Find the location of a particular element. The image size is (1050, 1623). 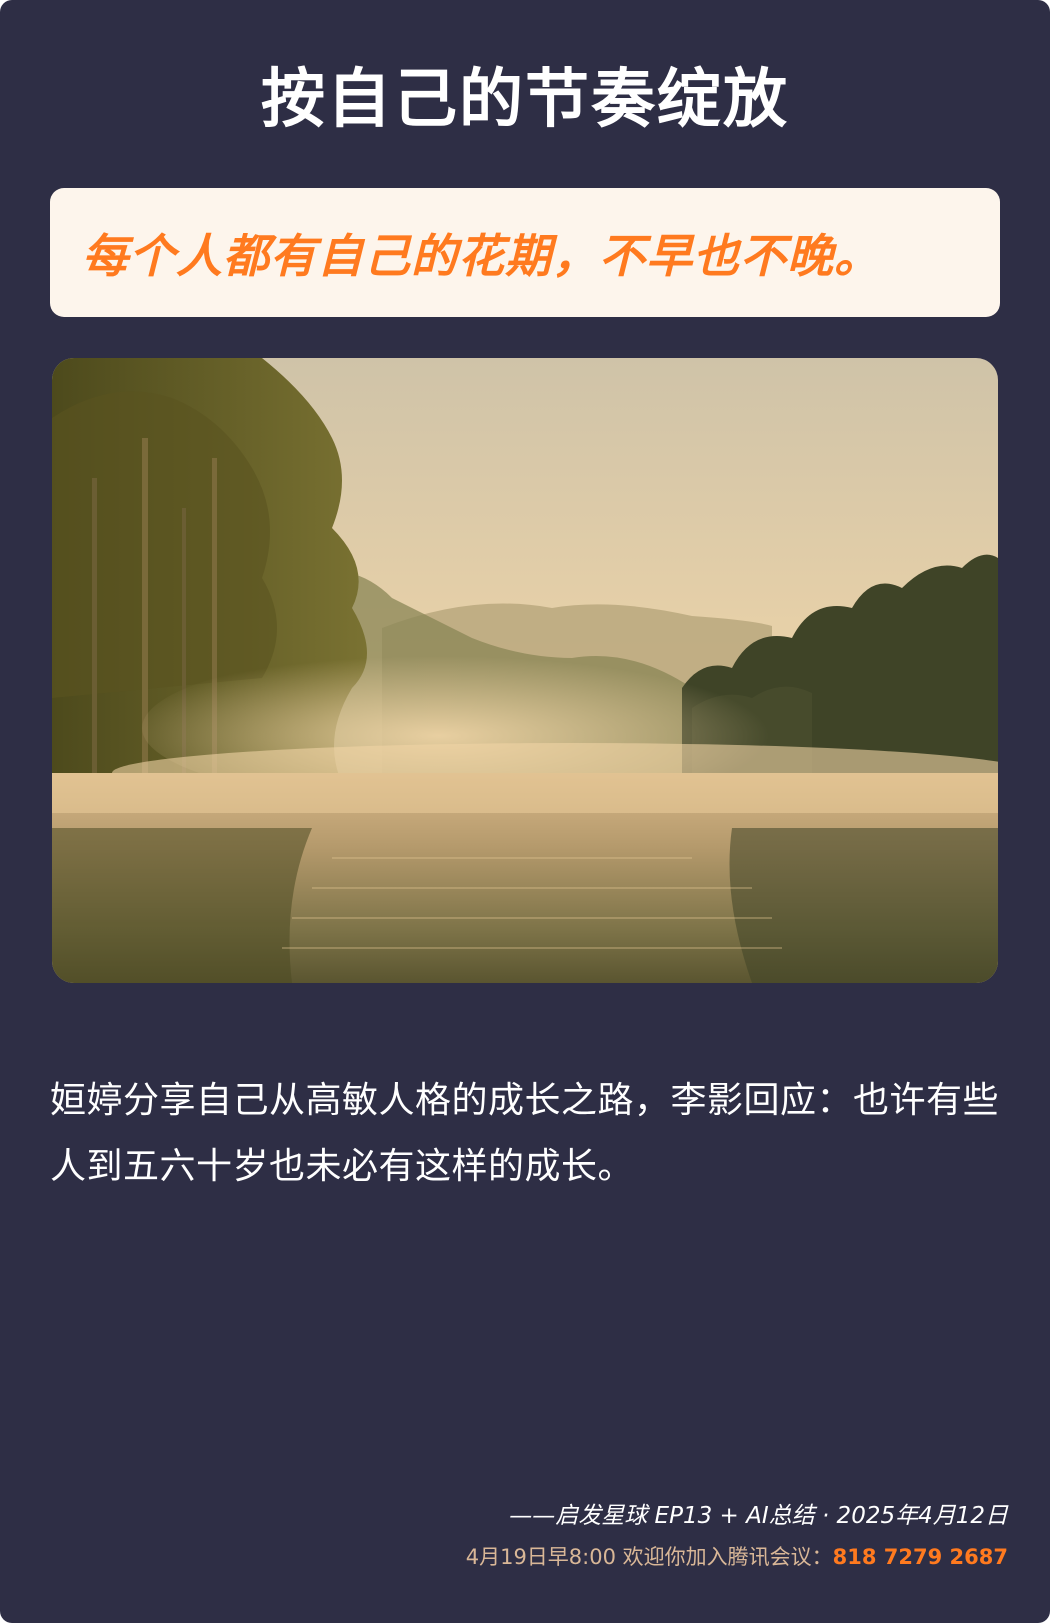

meeting-info: 4月19日早8:00 欢迎你加入腾讯会议：818 7279 2687 is located at coordinates (737, 1556).